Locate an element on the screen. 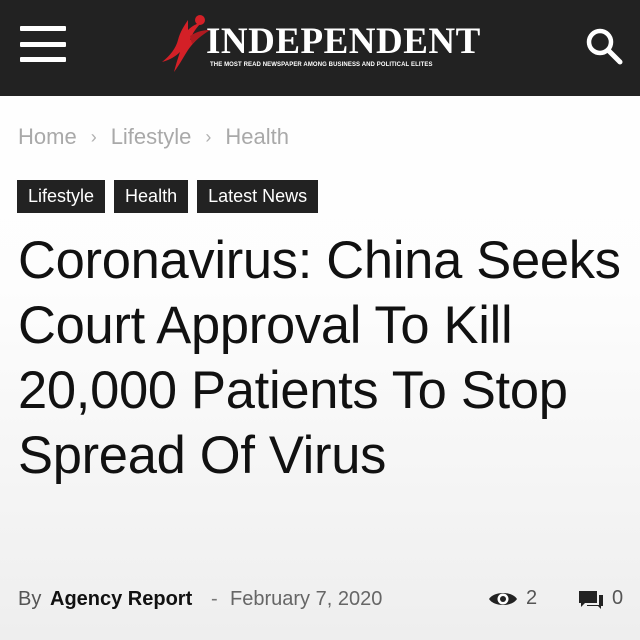 The width and height of the screenshot is (640, 640). breadcrumb: Home › Lifestyle › Health is located at coordinates (153, 137).